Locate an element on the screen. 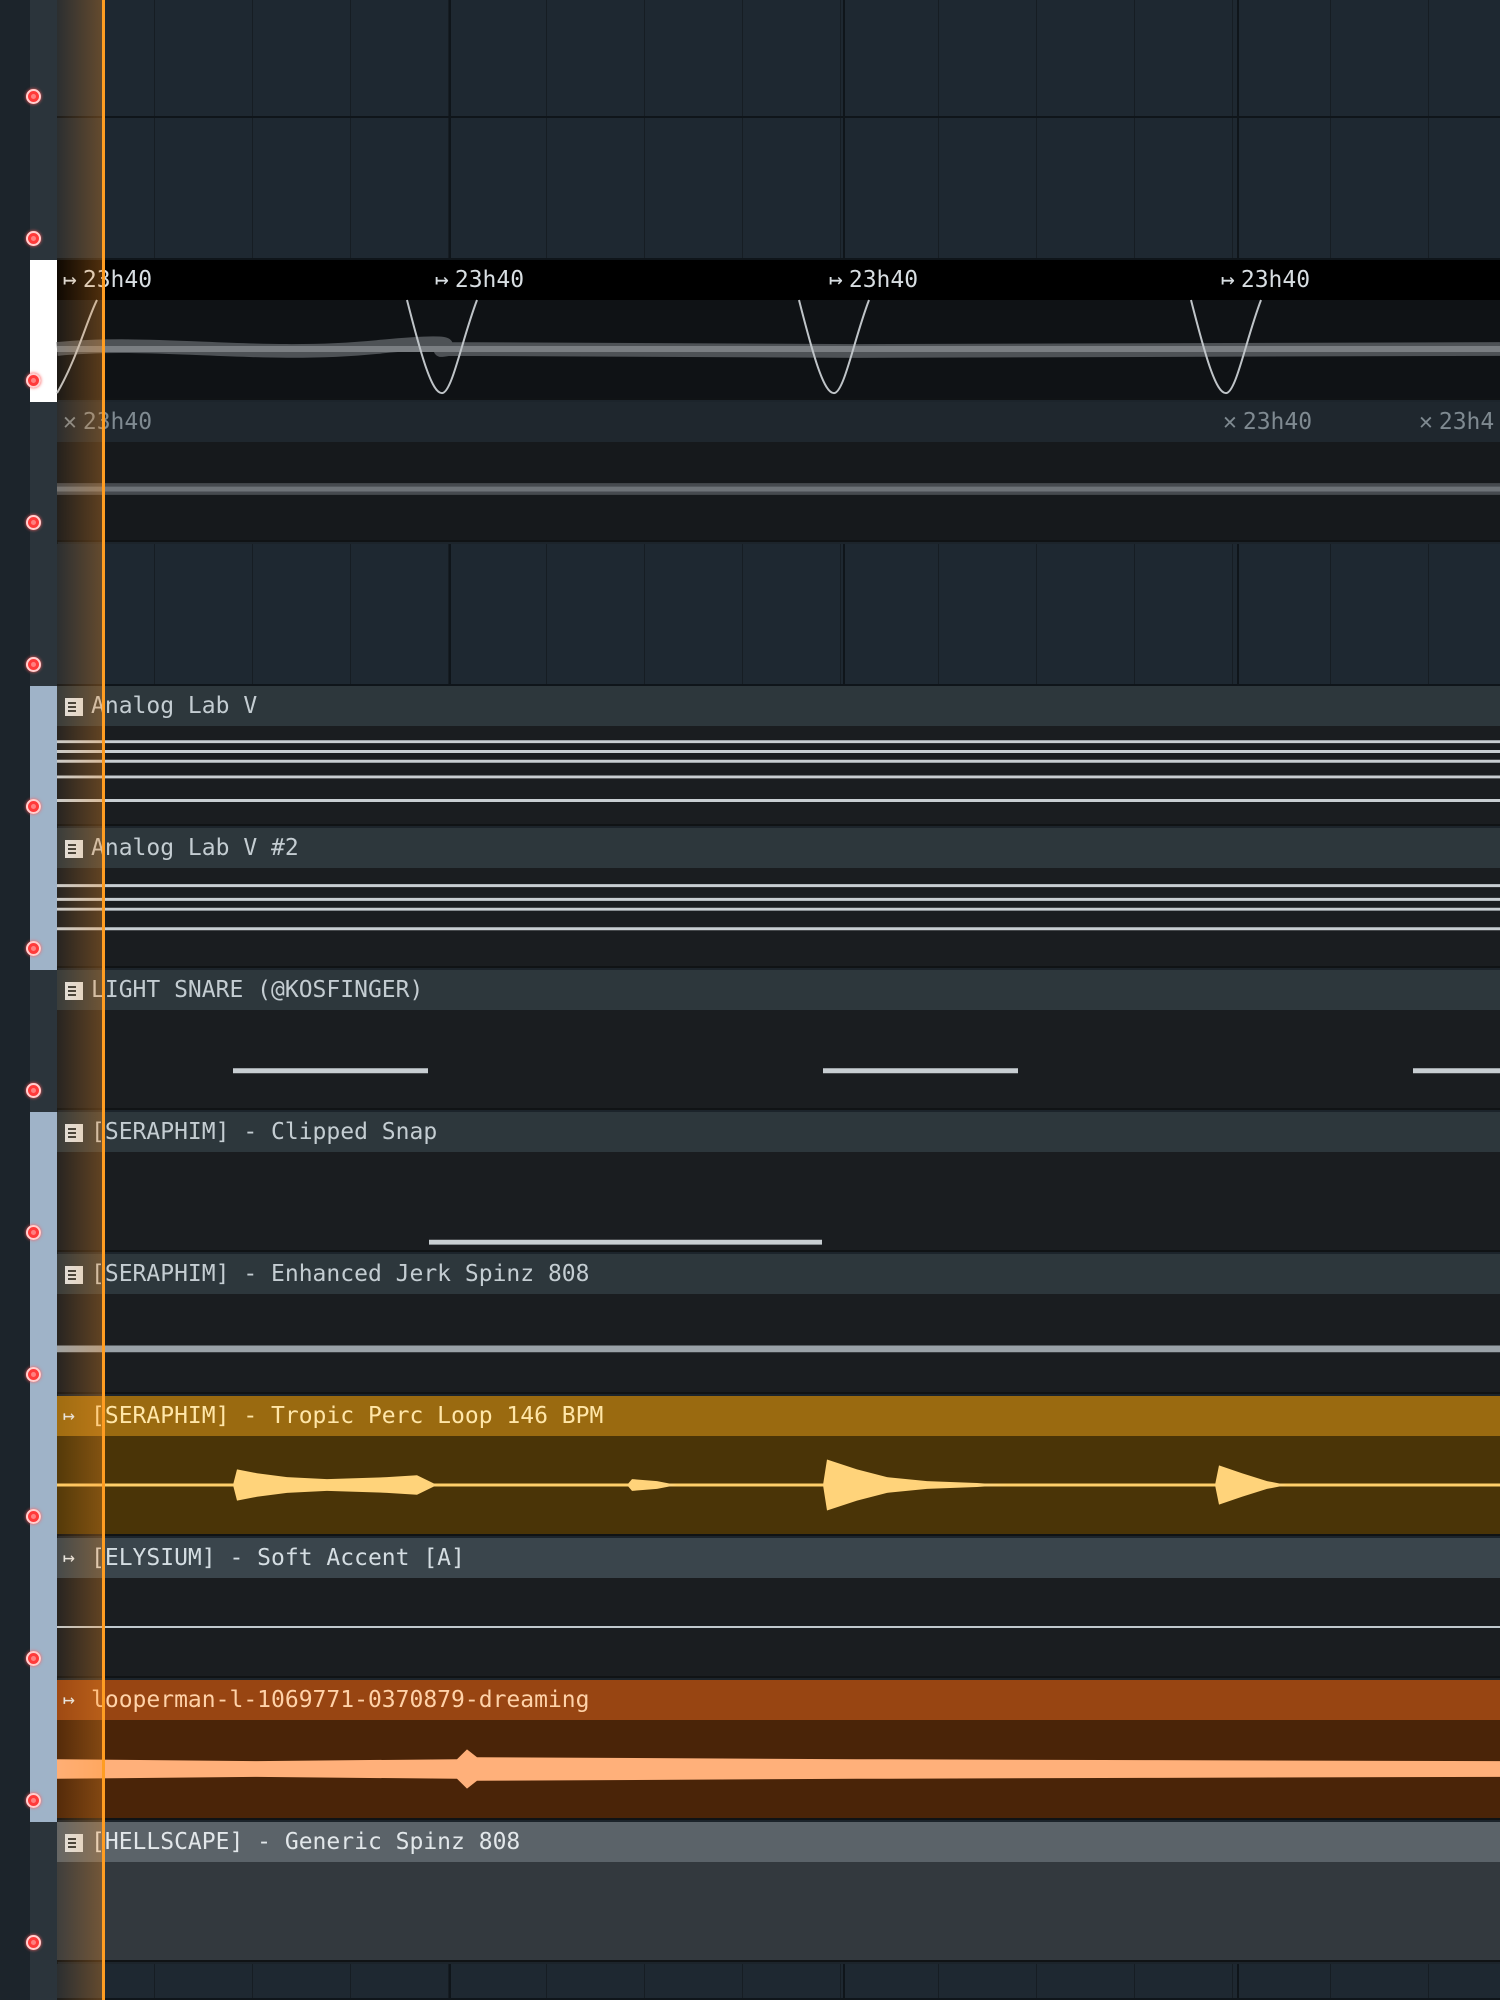 The height and width of the screenshot is (2000, 1500). pattern-clip: Analog Lab V is located at coordinates (778, 756).